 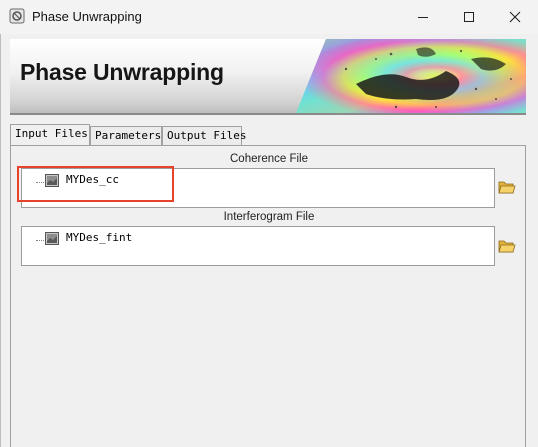 What do you see at coordinates (269, 217) in the screenshot?
I see `interferogram-file-label: Interferogram File` at bounding box center [269, 217].